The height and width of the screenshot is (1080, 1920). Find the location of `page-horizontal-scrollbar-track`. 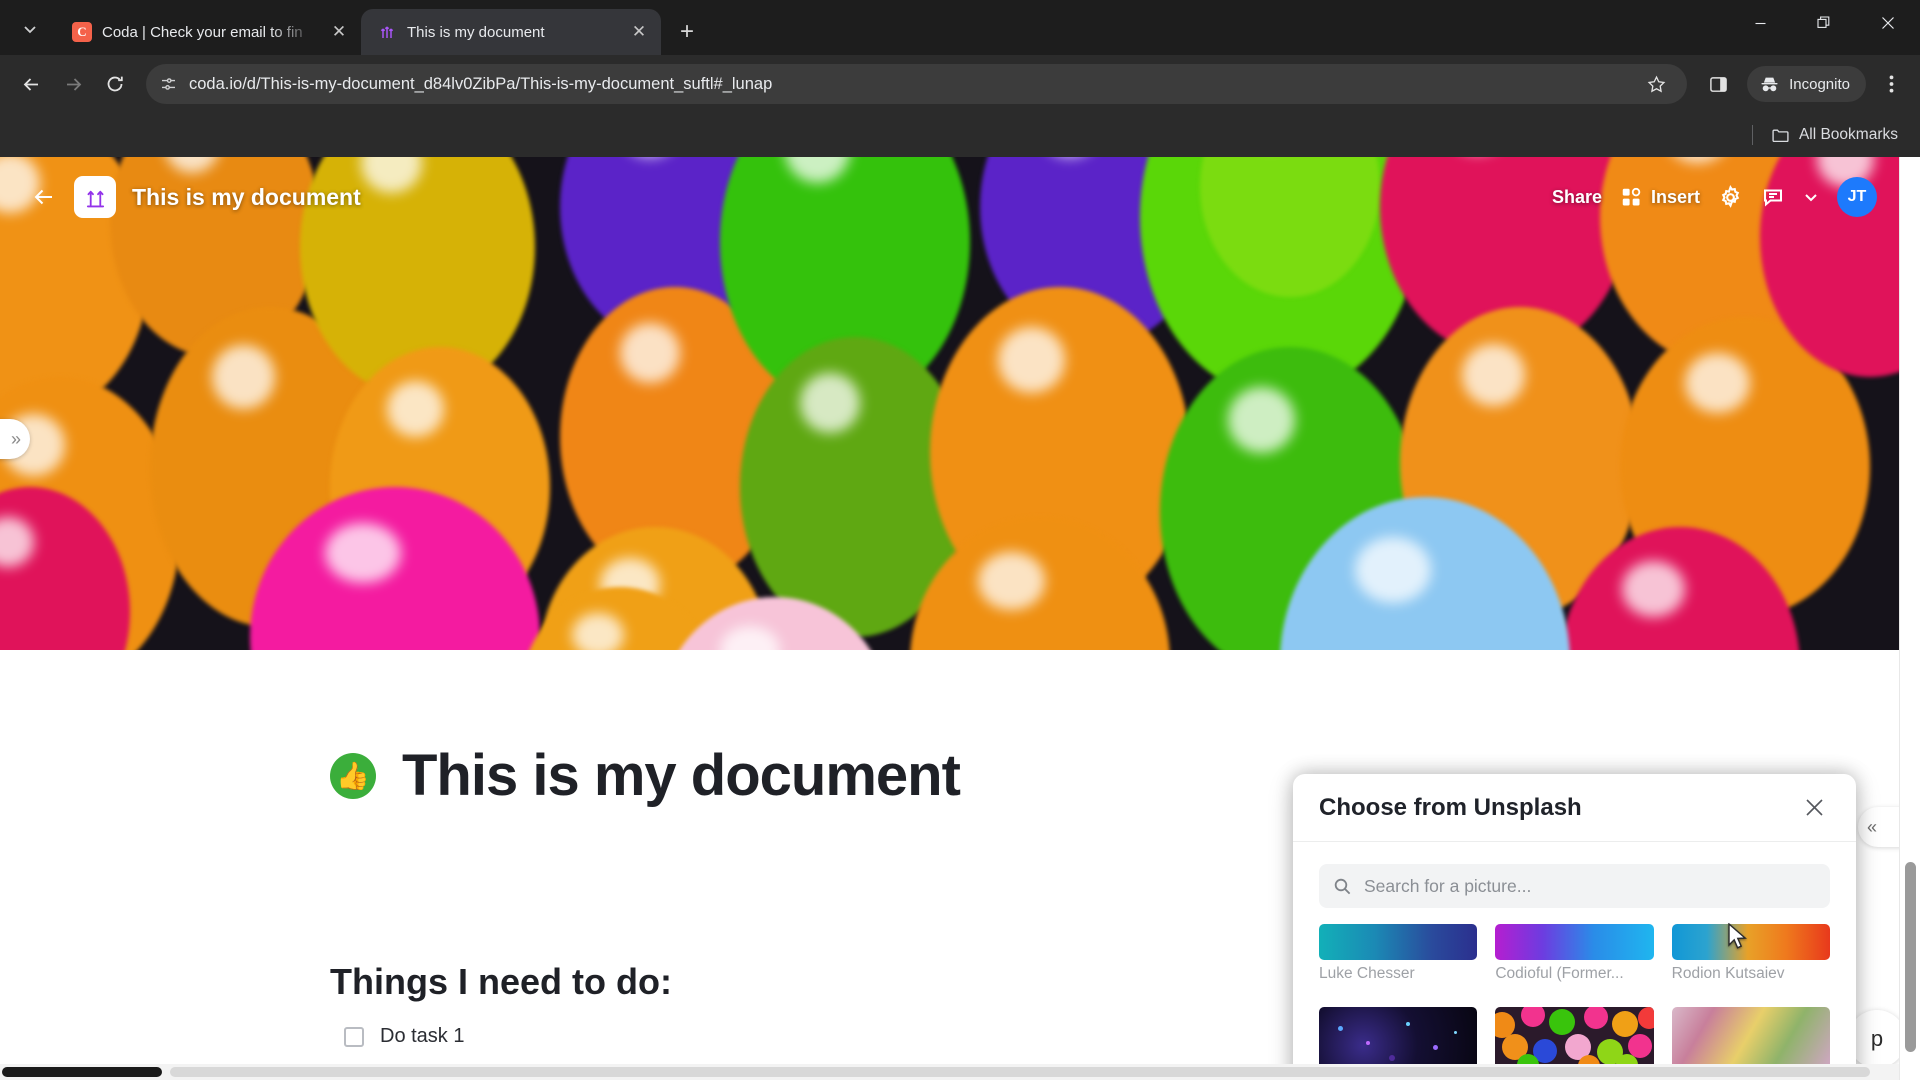

page-horizontal-scrollbar-track is located at coordinates (1020, 1072).